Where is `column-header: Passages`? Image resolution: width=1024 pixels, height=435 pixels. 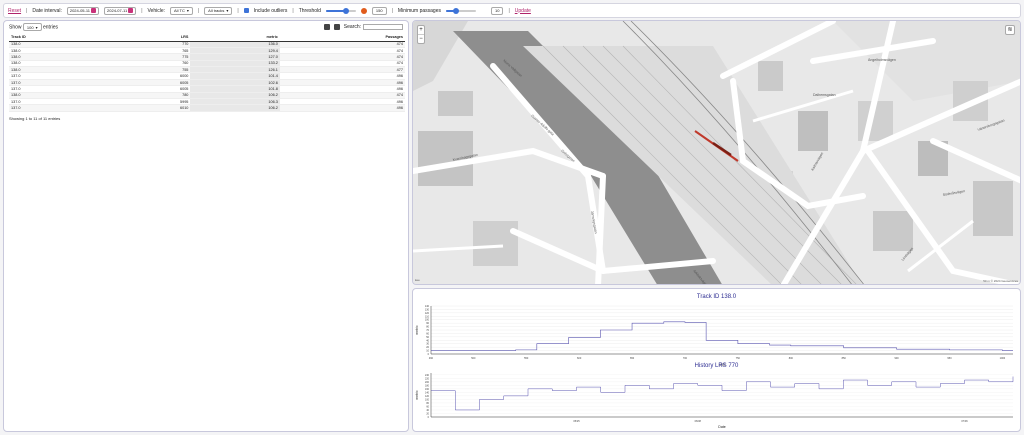 column-header: Passages is located at coordinates (342, 37).